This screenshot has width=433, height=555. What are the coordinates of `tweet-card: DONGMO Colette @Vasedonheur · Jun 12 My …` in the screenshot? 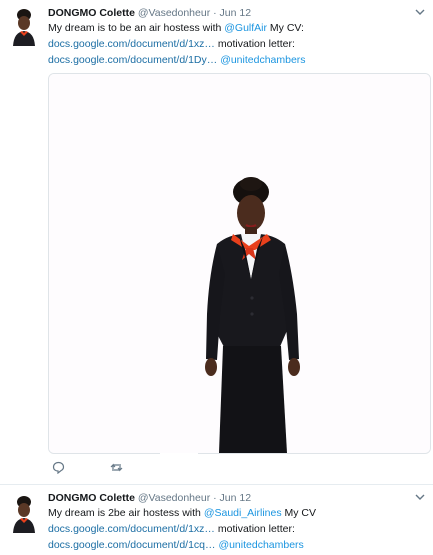 It's located at (216, 520).